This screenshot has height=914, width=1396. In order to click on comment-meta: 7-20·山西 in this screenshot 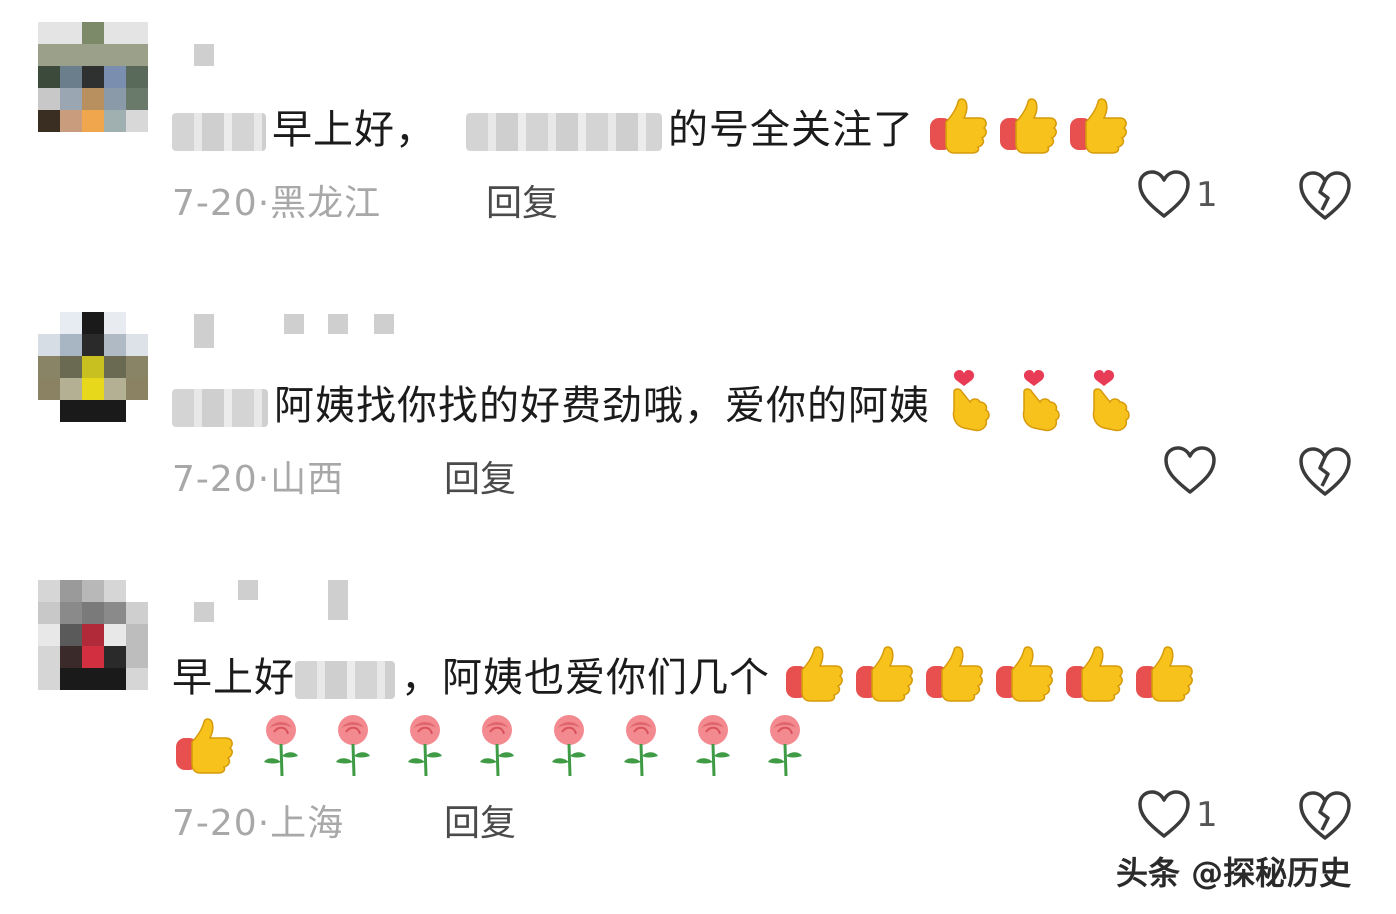, I will do `click(258, 476)`.